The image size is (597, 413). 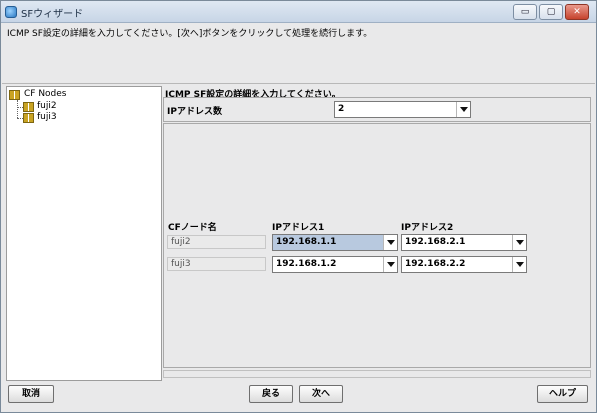 I want to click on back-button: 戻る, so click(x=271, y=394).